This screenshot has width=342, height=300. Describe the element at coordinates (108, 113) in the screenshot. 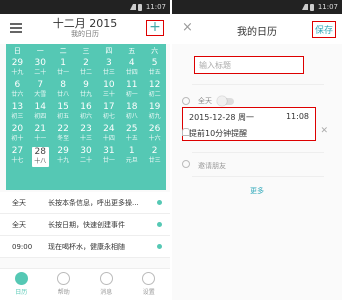

I see `day-cell: 17 初七` at that location.